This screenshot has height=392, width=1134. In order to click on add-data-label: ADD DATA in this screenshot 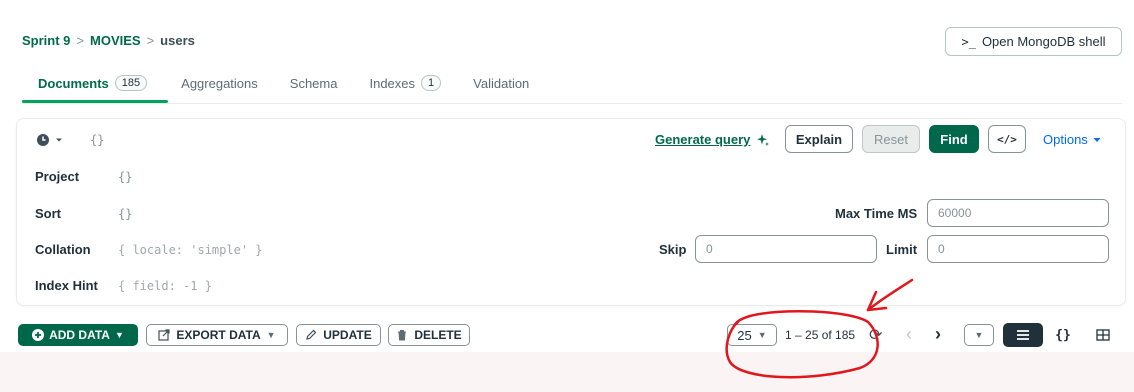, I will do `click(79, 335)`.